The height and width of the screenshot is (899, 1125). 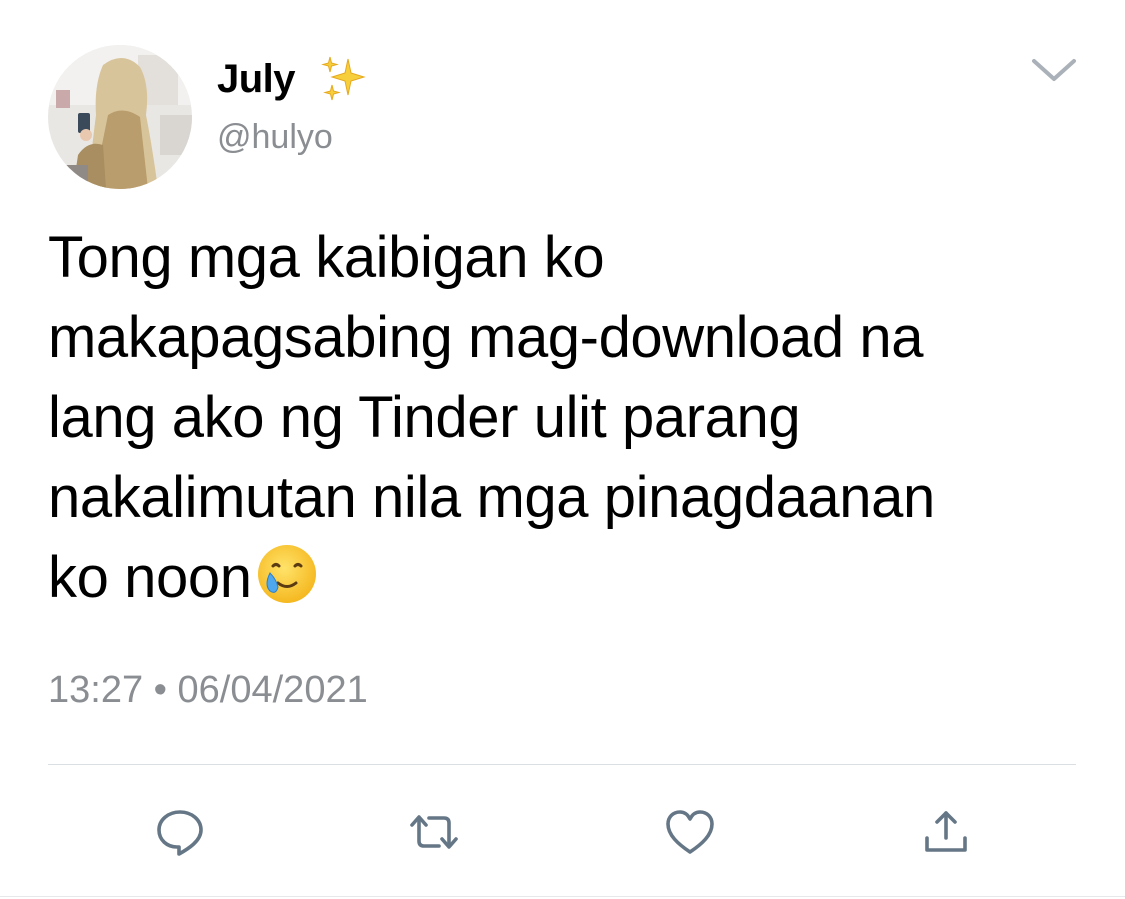 I want to click on share-button, so click(x=946, y=832).